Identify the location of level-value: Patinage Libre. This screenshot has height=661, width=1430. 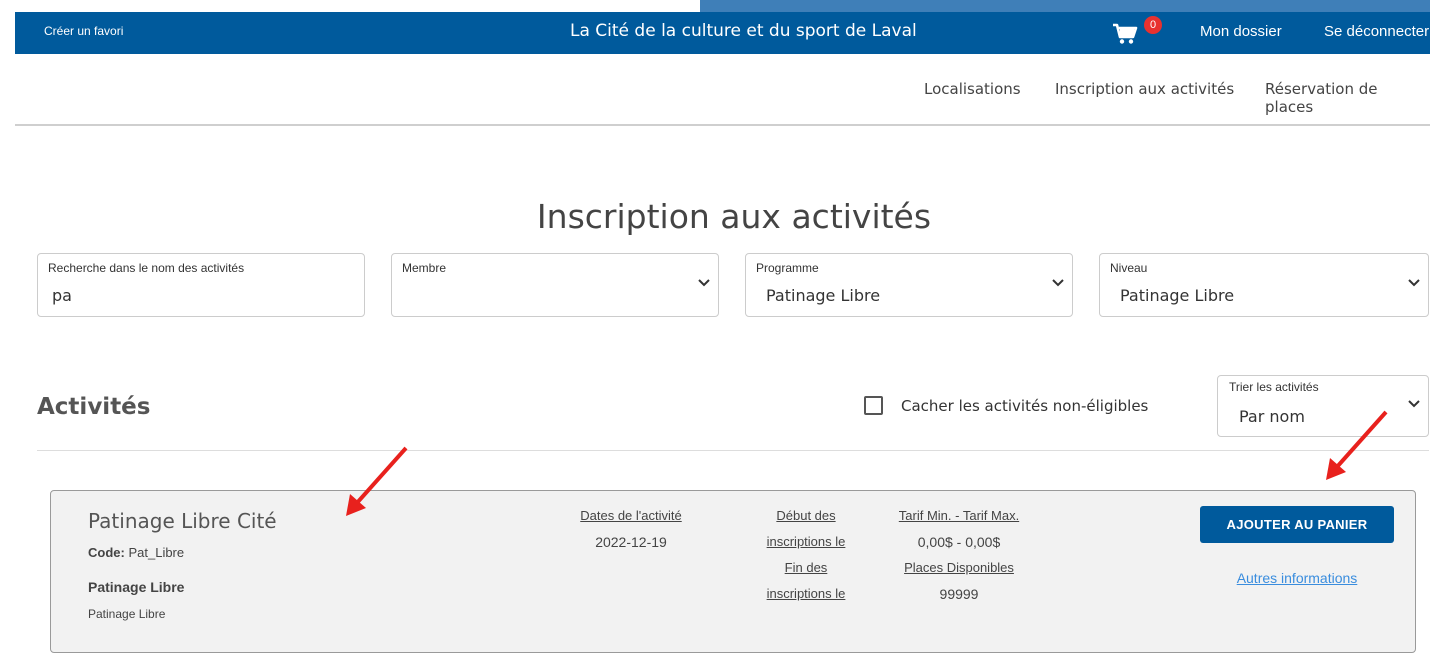
(1177, 295).